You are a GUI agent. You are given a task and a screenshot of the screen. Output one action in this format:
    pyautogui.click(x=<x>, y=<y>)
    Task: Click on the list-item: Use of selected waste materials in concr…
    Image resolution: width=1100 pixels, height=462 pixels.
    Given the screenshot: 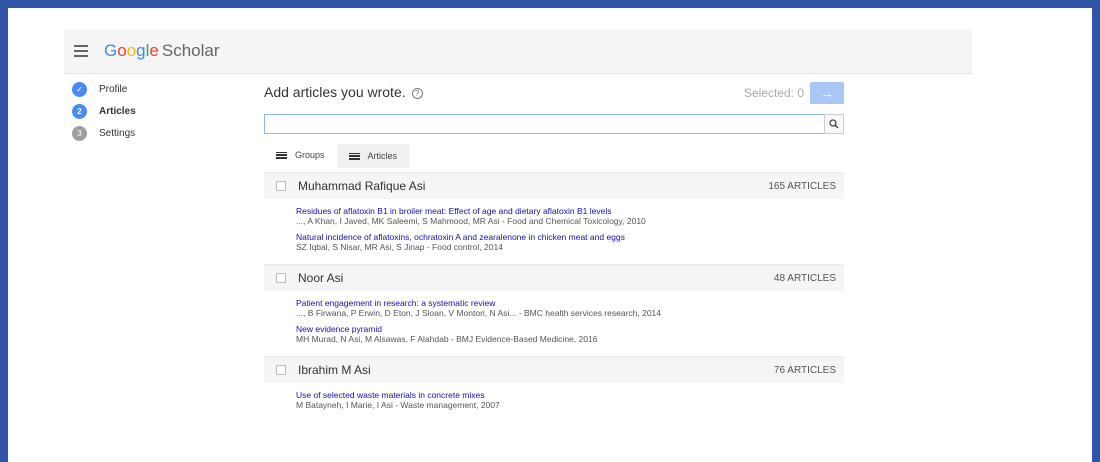 What is the action you would take?
    pyautogui.click(x=570, y=400)
    